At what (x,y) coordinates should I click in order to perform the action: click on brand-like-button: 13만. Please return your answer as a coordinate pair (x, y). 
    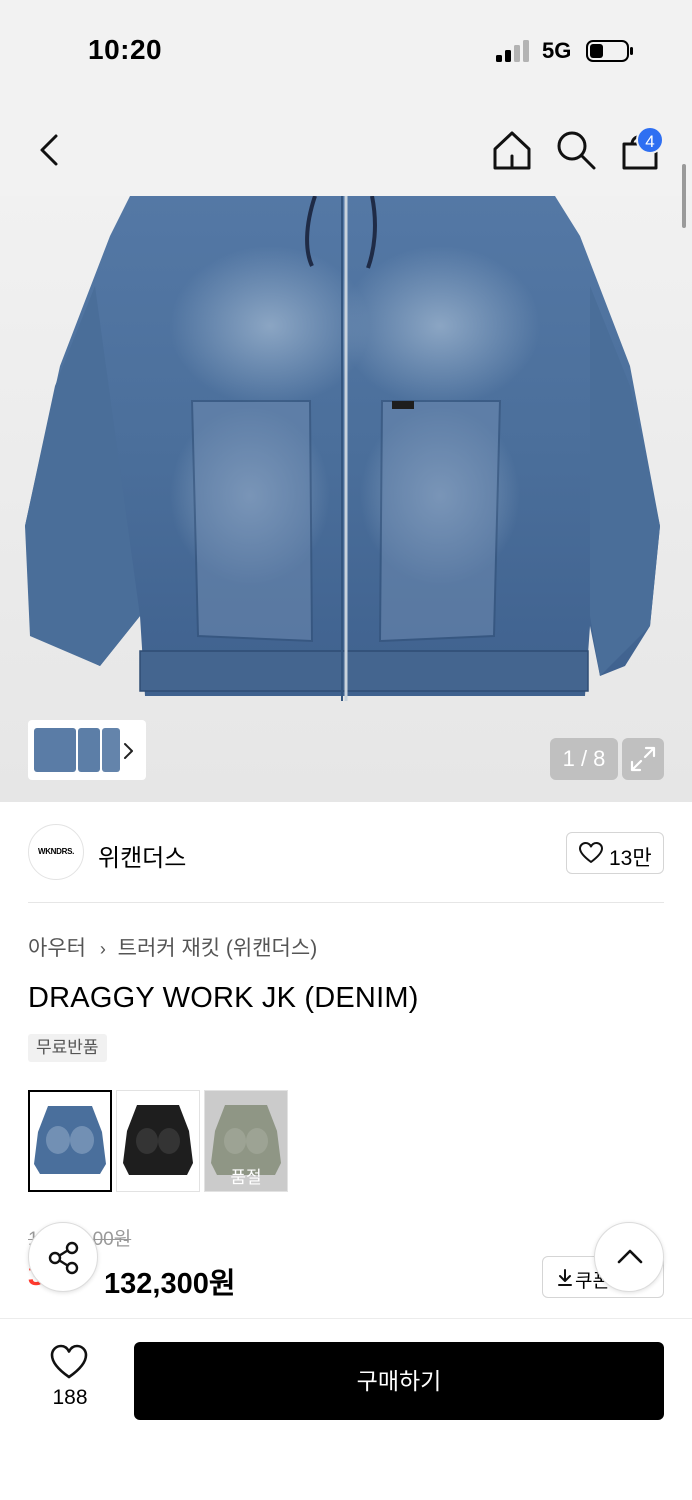
    Looking at the image, I should click on (615, 853).